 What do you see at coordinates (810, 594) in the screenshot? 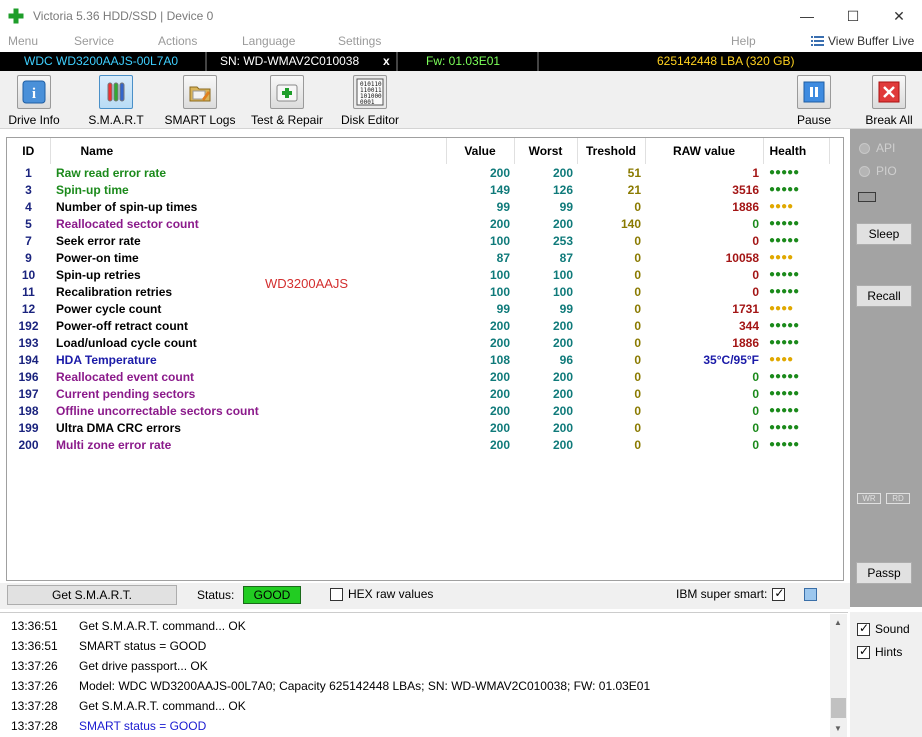
I see `color-indicator-square` at bounding box center [810, 594].